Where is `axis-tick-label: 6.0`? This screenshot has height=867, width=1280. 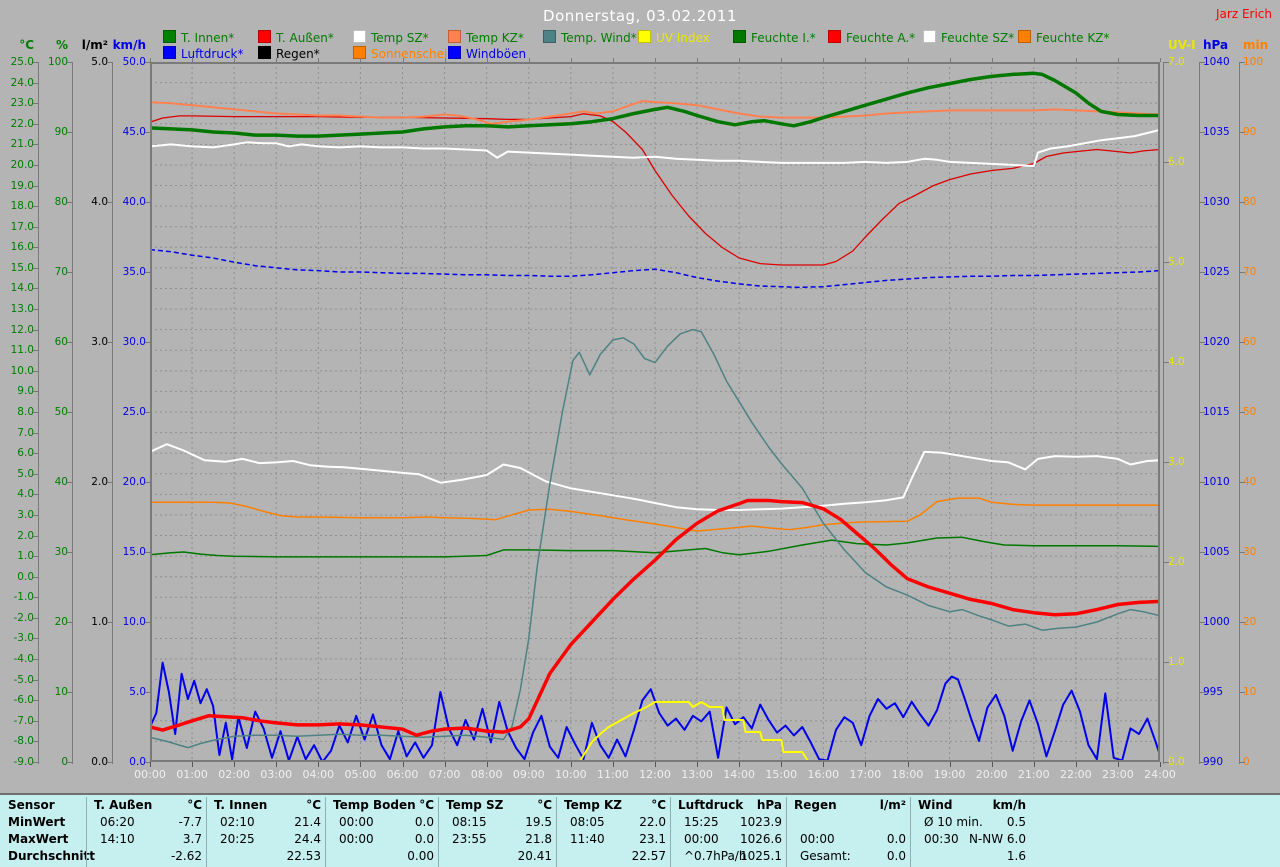
axis-tick-label: 6.0 is located at coordinates (25, 453).